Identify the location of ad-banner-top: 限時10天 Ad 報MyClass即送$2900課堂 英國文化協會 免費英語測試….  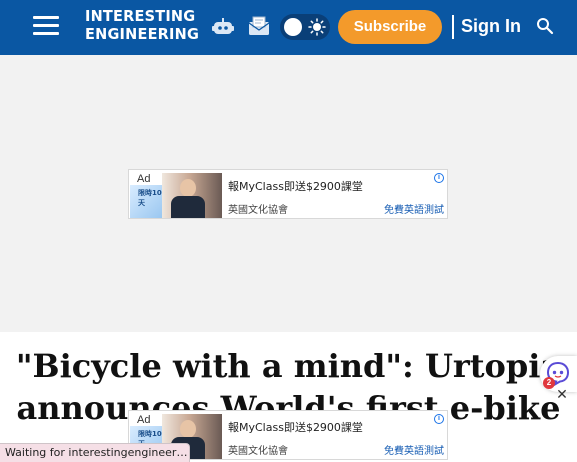
(288, 194).